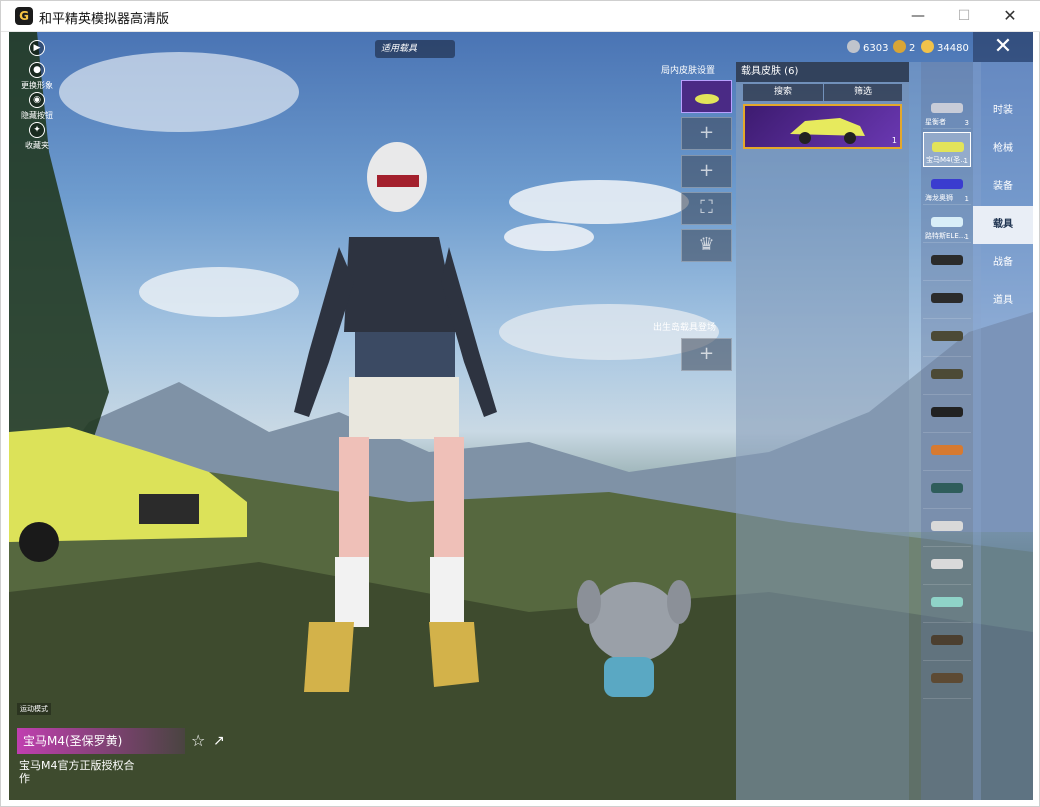 The height and width of the screenshot is (807, 1040). I want to click on gold-coin-icon, so click(899, 46).